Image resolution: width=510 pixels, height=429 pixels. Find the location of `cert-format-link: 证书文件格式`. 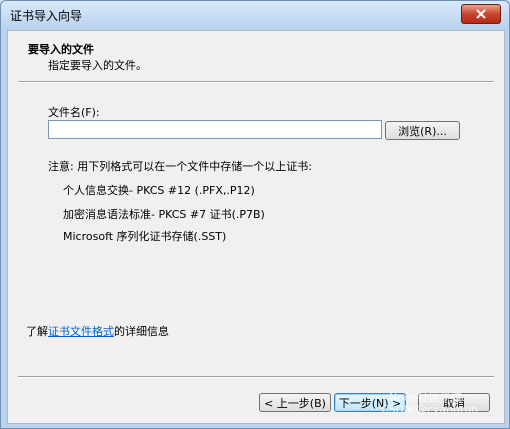

cert-format-link: 证书文件格式 is located at coordinates (81, 331).